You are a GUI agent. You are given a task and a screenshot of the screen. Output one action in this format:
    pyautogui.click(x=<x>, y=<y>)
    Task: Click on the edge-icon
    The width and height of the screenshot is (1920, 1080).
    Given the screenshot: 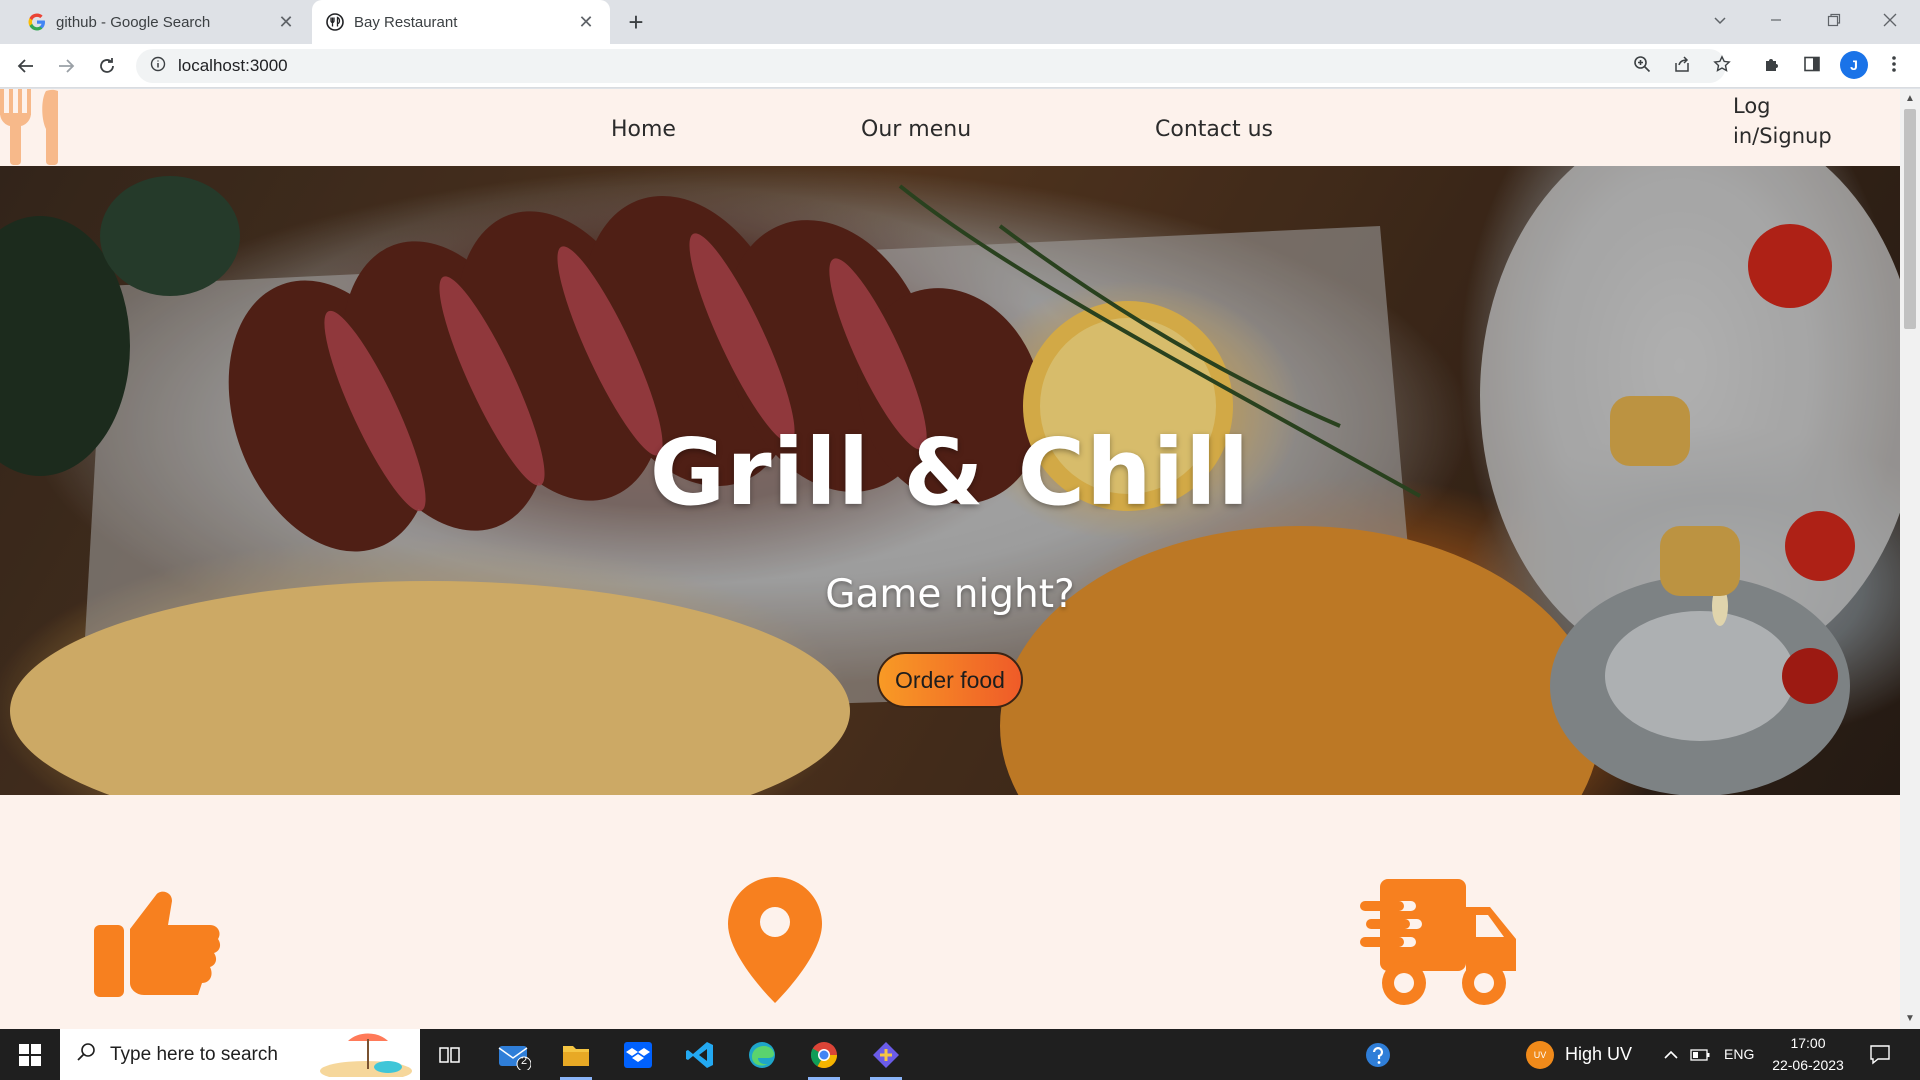 What is the action you would take?
    pyautogui.click(x=762, y=1055)
    